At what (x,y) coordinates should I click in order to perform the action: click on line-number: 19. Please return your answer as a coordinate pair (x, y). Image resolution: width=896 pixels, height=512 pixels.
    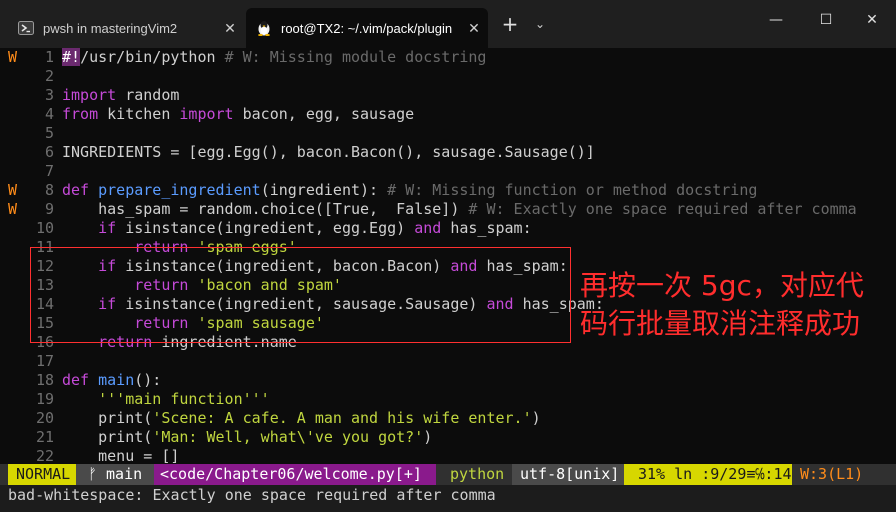
    Looking at the image, I should click on (44, 399).